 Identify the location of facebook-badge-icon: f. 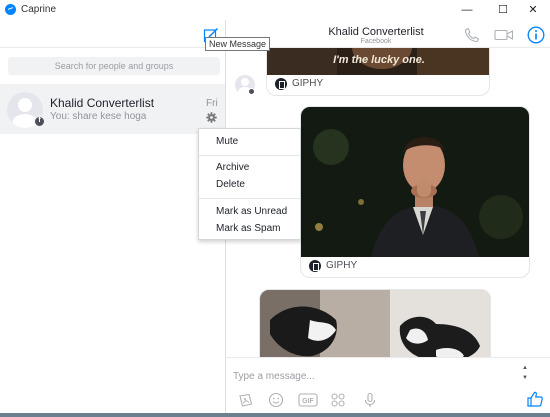
(39, 121).